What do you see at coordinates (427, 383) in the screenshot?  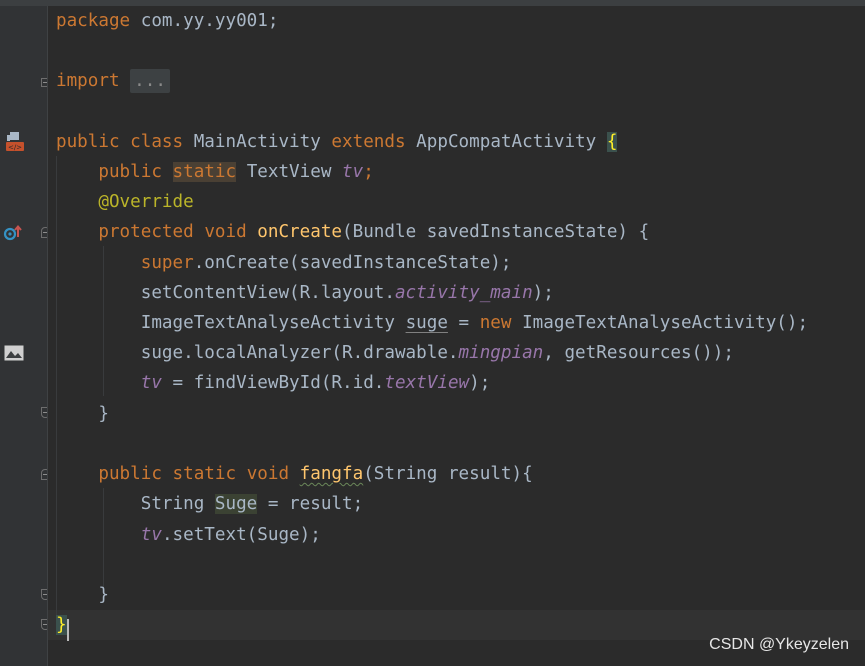 I see `field-name: textView` at bounding box center [427, 383].